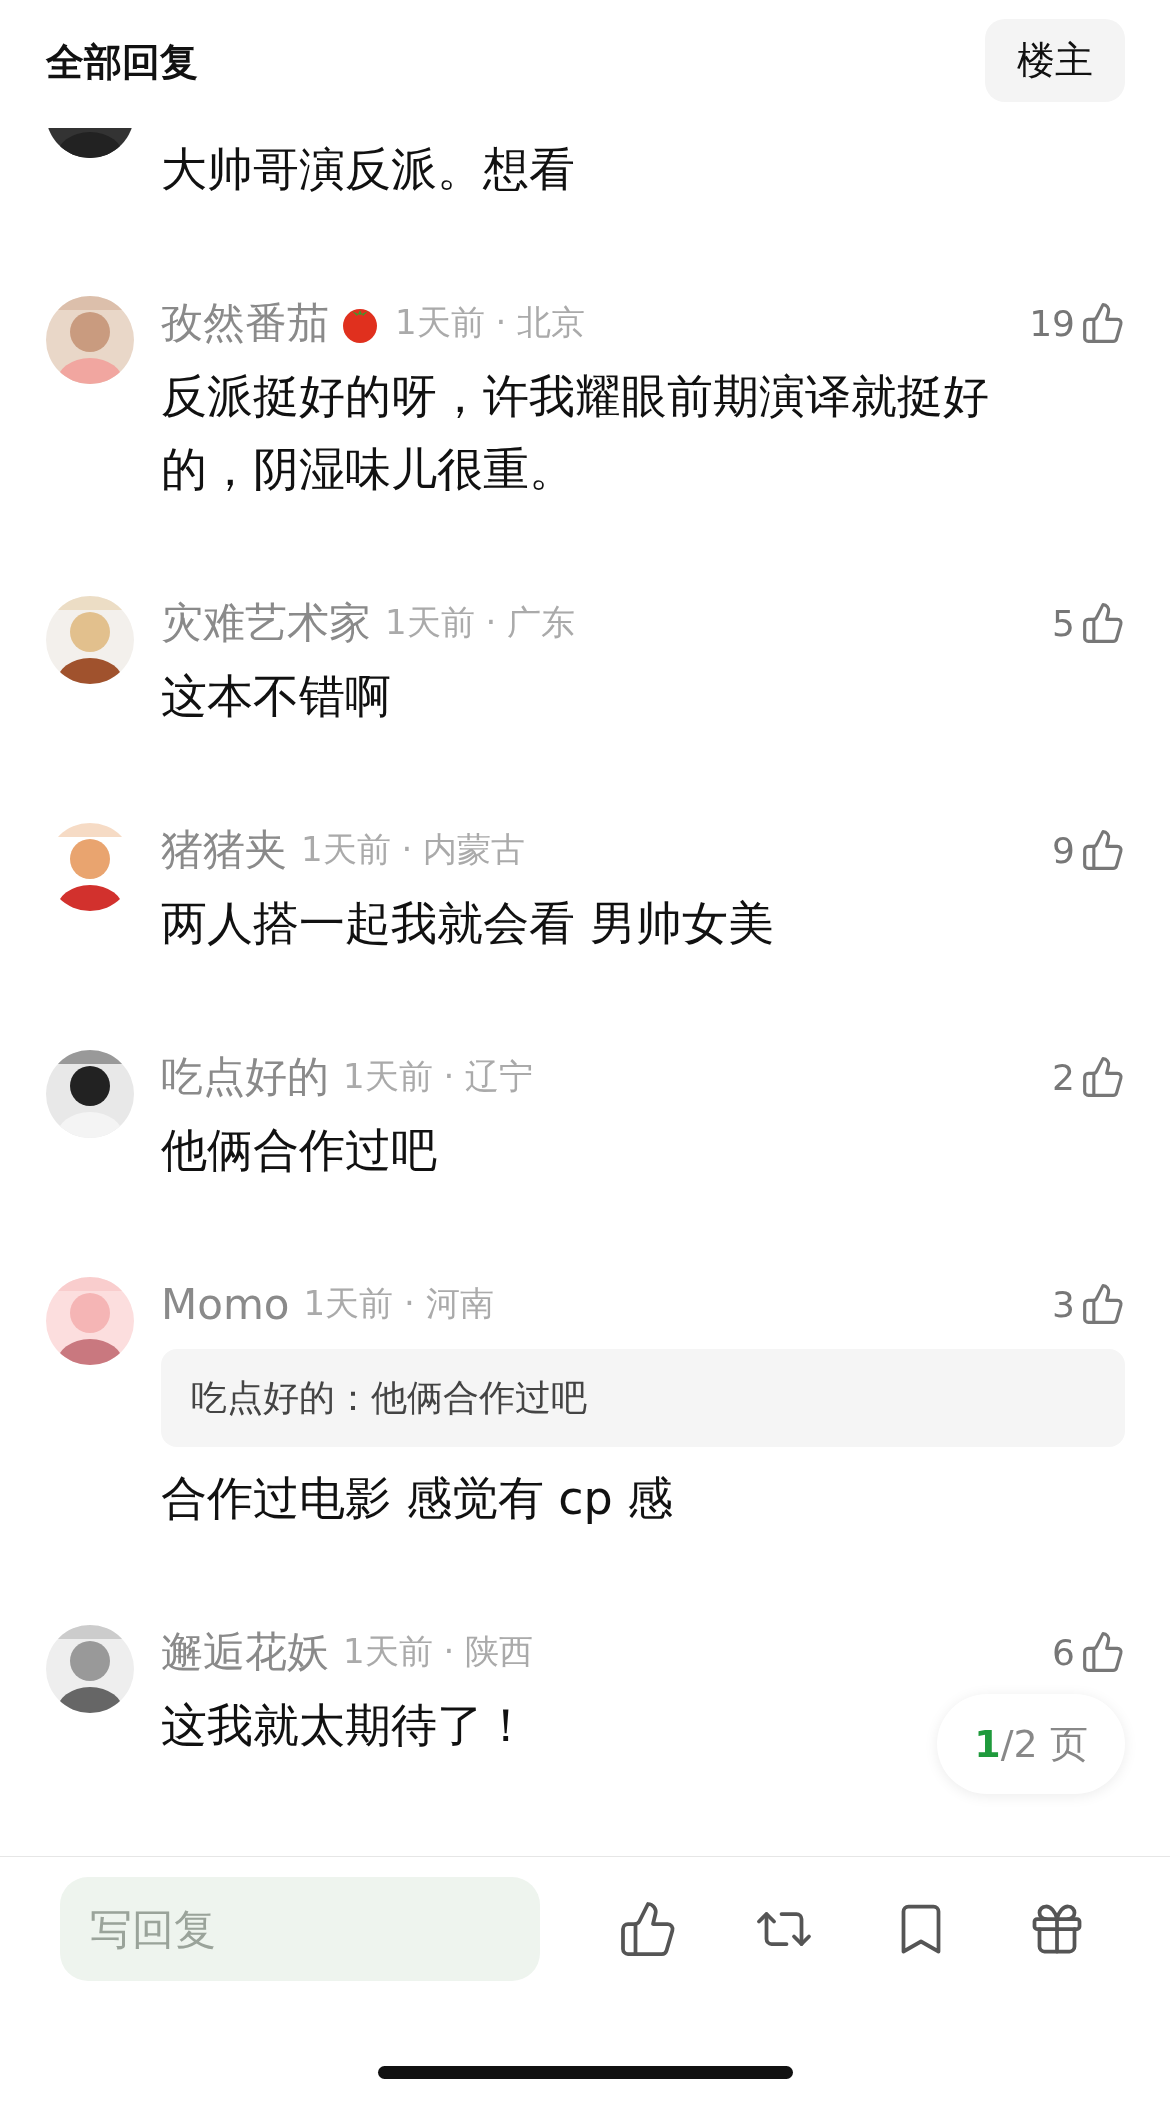  What do you see at coordinates (276, 696) in the screenshot?
I see `comment-text: 这本不错啊` at bounding box center [276, 696].